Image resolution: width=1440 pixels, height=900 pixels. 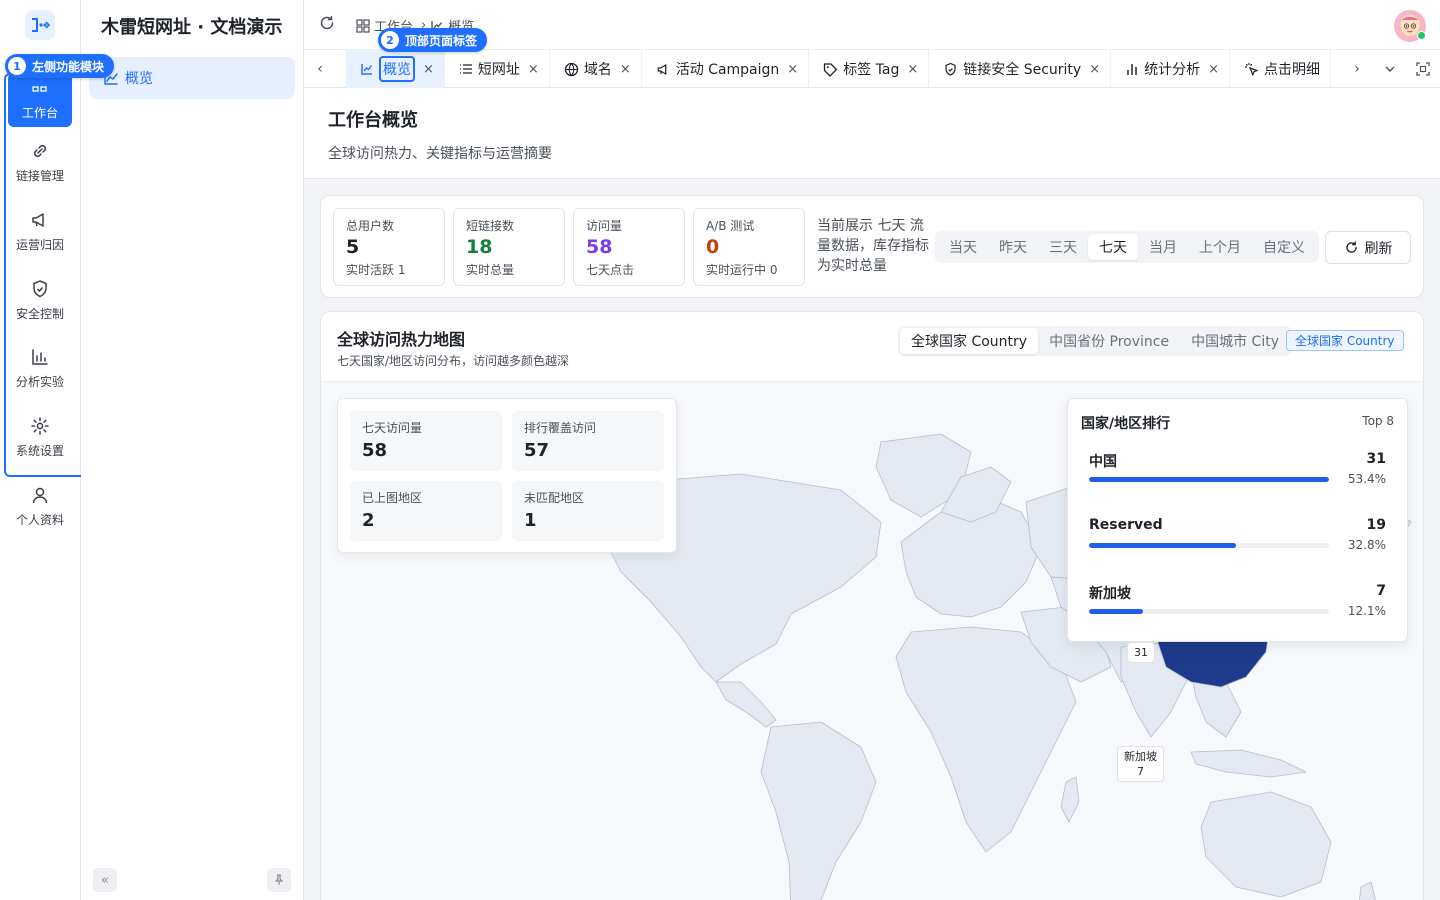 I want to click on tab-security: 链接安全 Security ×, so click(x=1020, y=69).